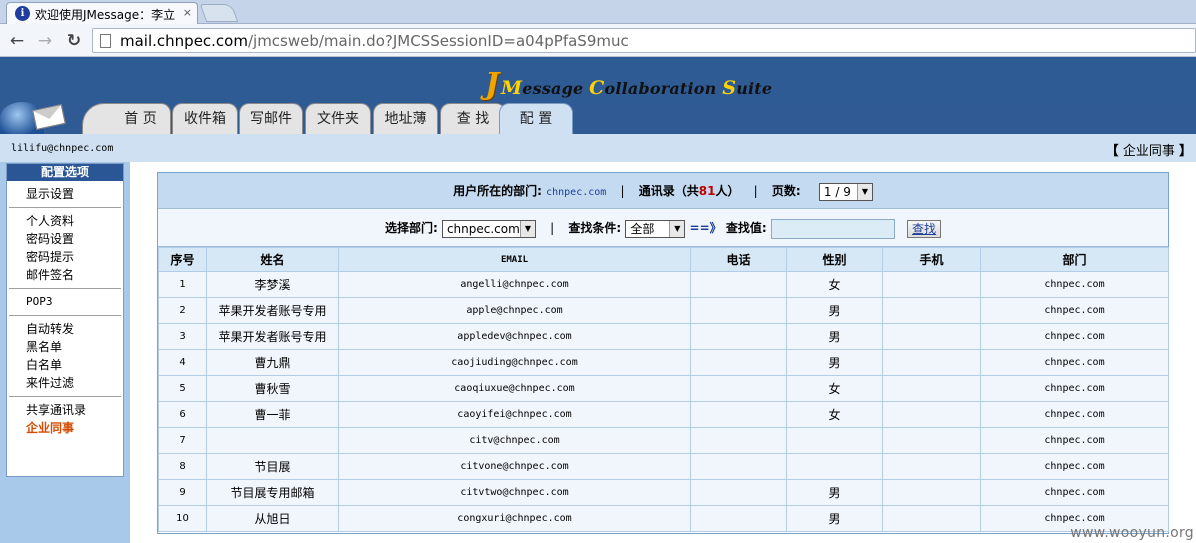  What do you see at coordinates (663, 518) in the screenshot?
I see `table-row: 10 从旭日 congxuri@chnpec.com 男 chnpec.com` at bounding box center [663, 518].